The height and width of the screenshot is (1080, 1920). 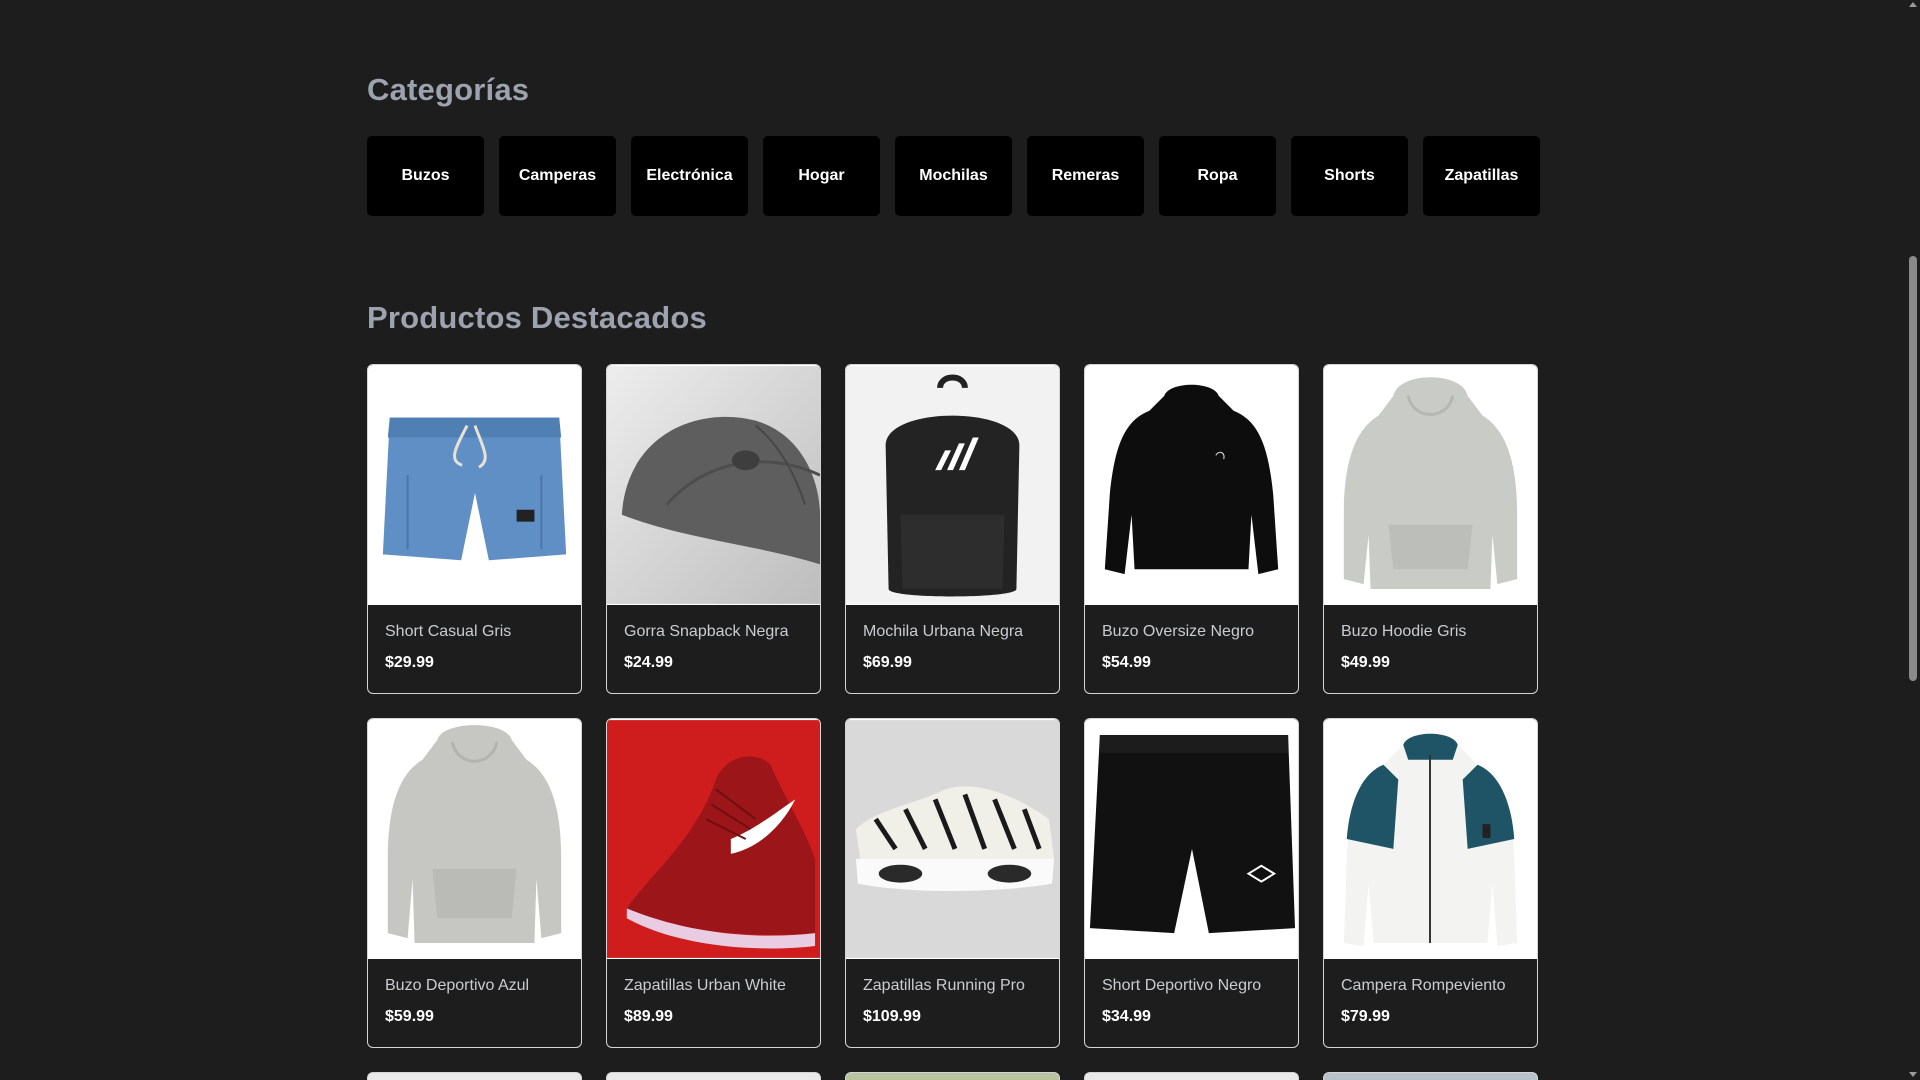 I want to click on vertical-scrollbar, so click(x=1912, y=540).